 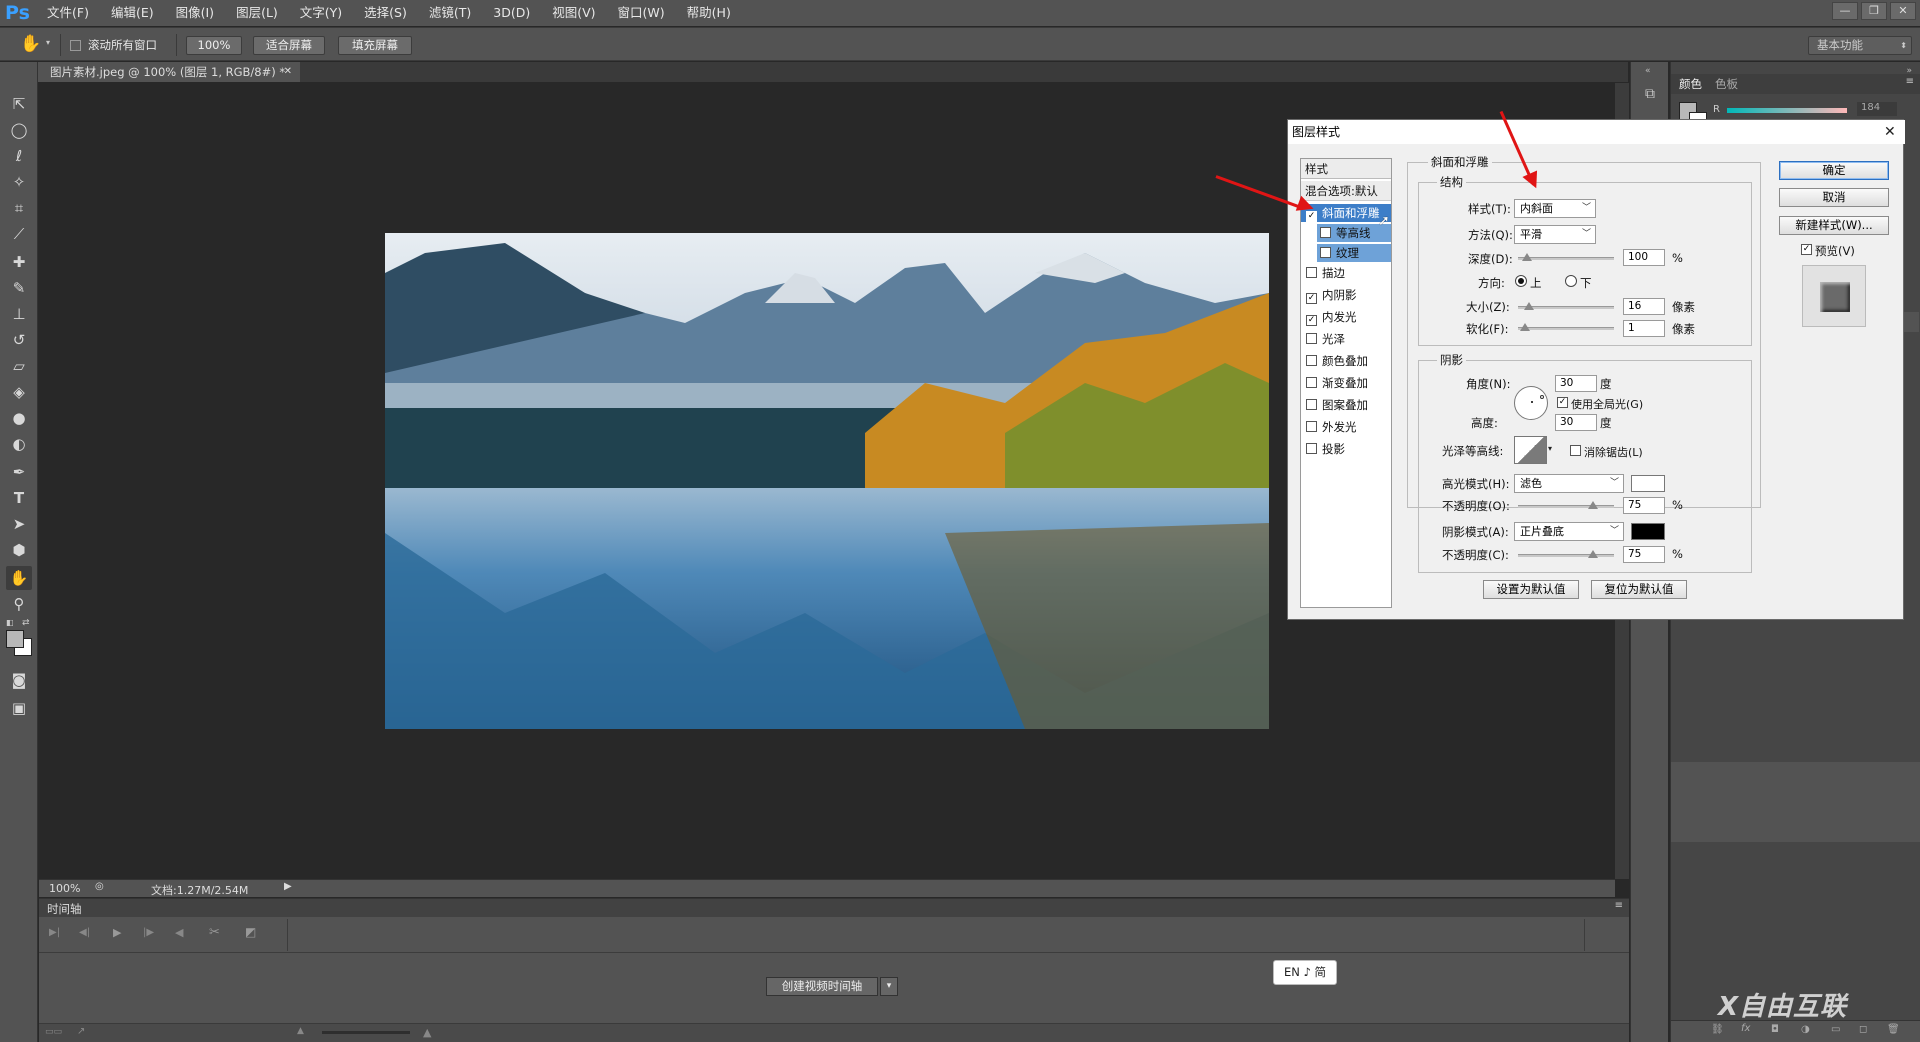 I want to click on zoom-100-button: 100%, so click(x=214, y=45).